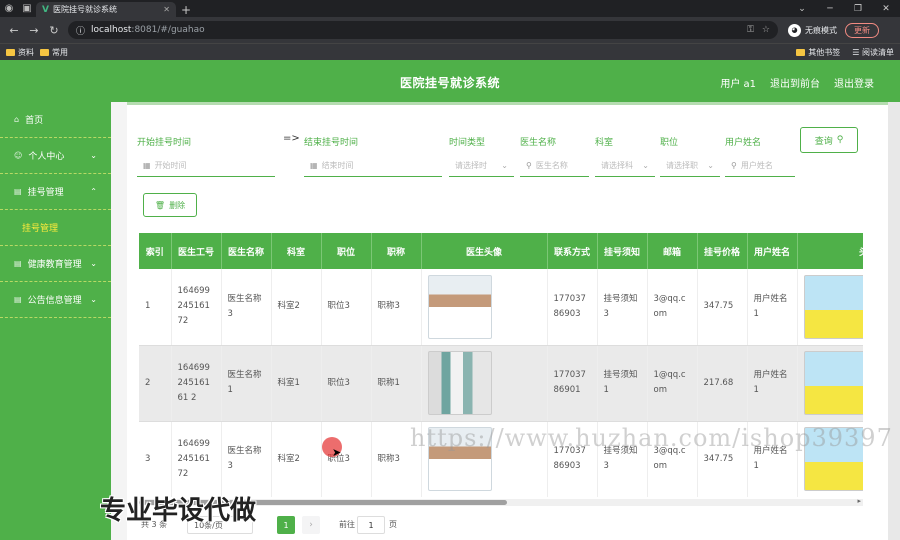 Image resolution: width=900 pixels, height=540 pixels. Describe the element at coordinates (886, 9) in the screenshot. I see `close-window-icon: ✕` at that location.